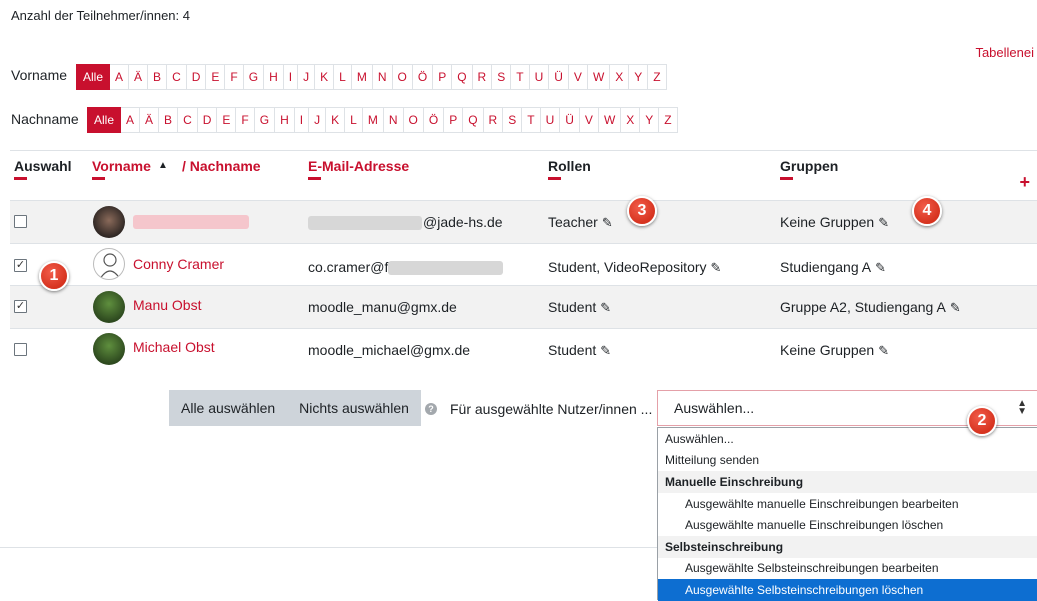  Describe the element at coordinates (120, 77) in the screenshot. I see `firstname-initial-letter: A` at that location.